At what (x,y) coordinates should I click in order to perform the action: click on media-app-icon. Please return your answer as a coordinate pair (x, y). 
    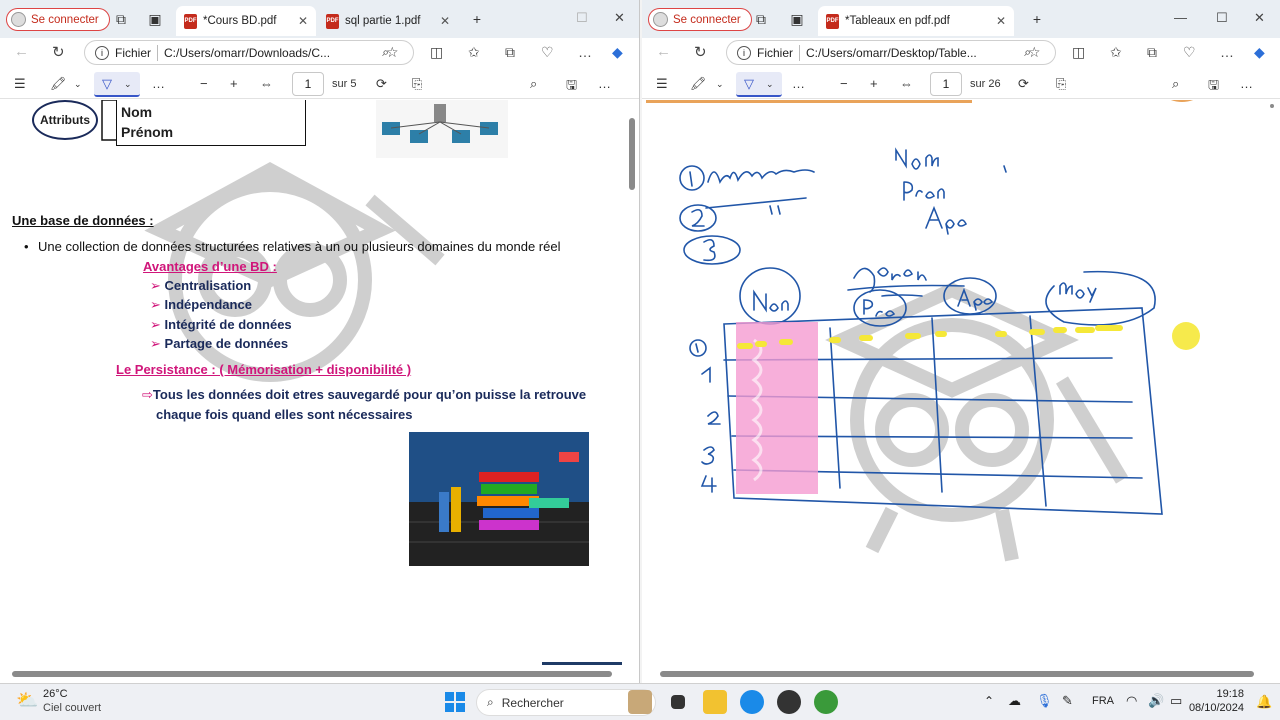
    Looking at the image, I should click on (789, 702).